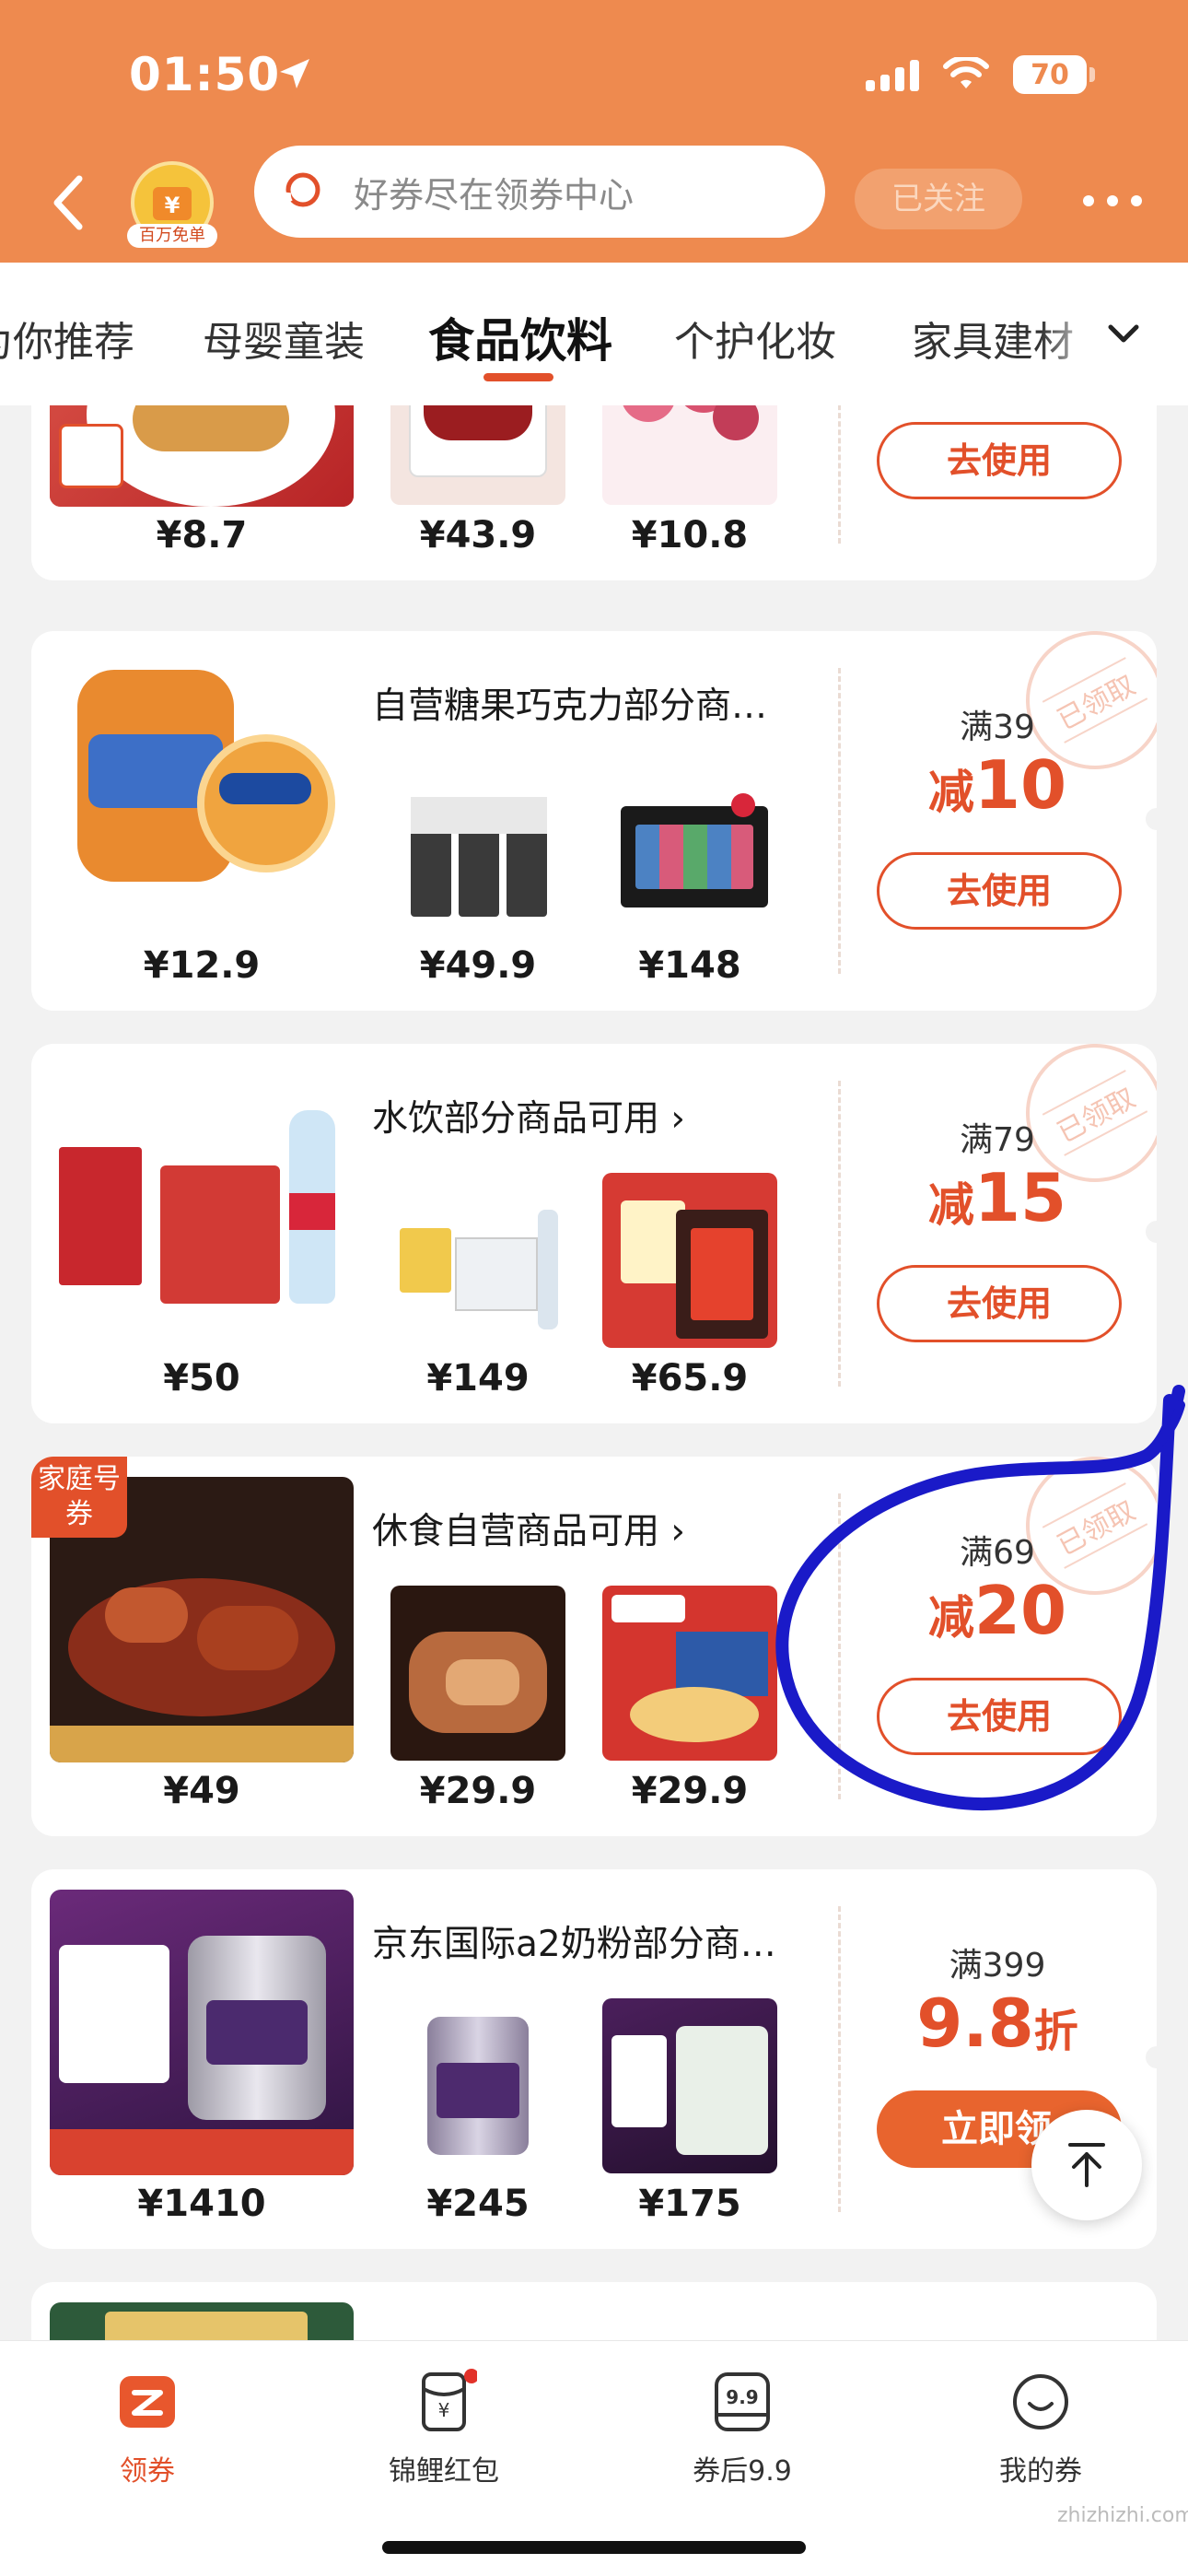 The image size is (1188, 2576). Describe the element at coordinates (294, 73) in the screenshot. I see `location-arrow-icon` at that location.